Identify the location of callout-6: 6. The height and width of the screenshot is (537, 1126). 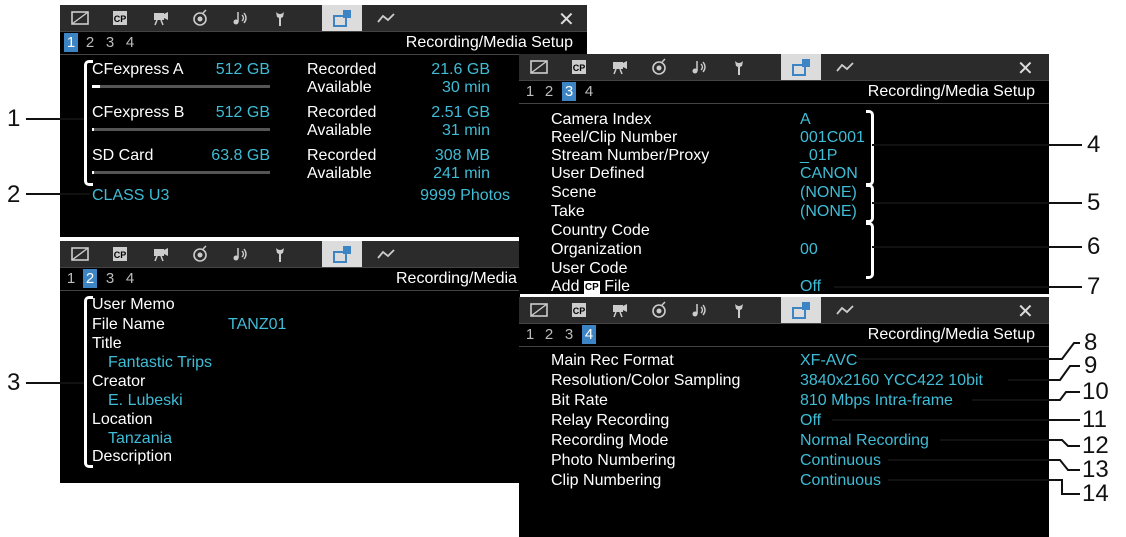
(1094, 246).